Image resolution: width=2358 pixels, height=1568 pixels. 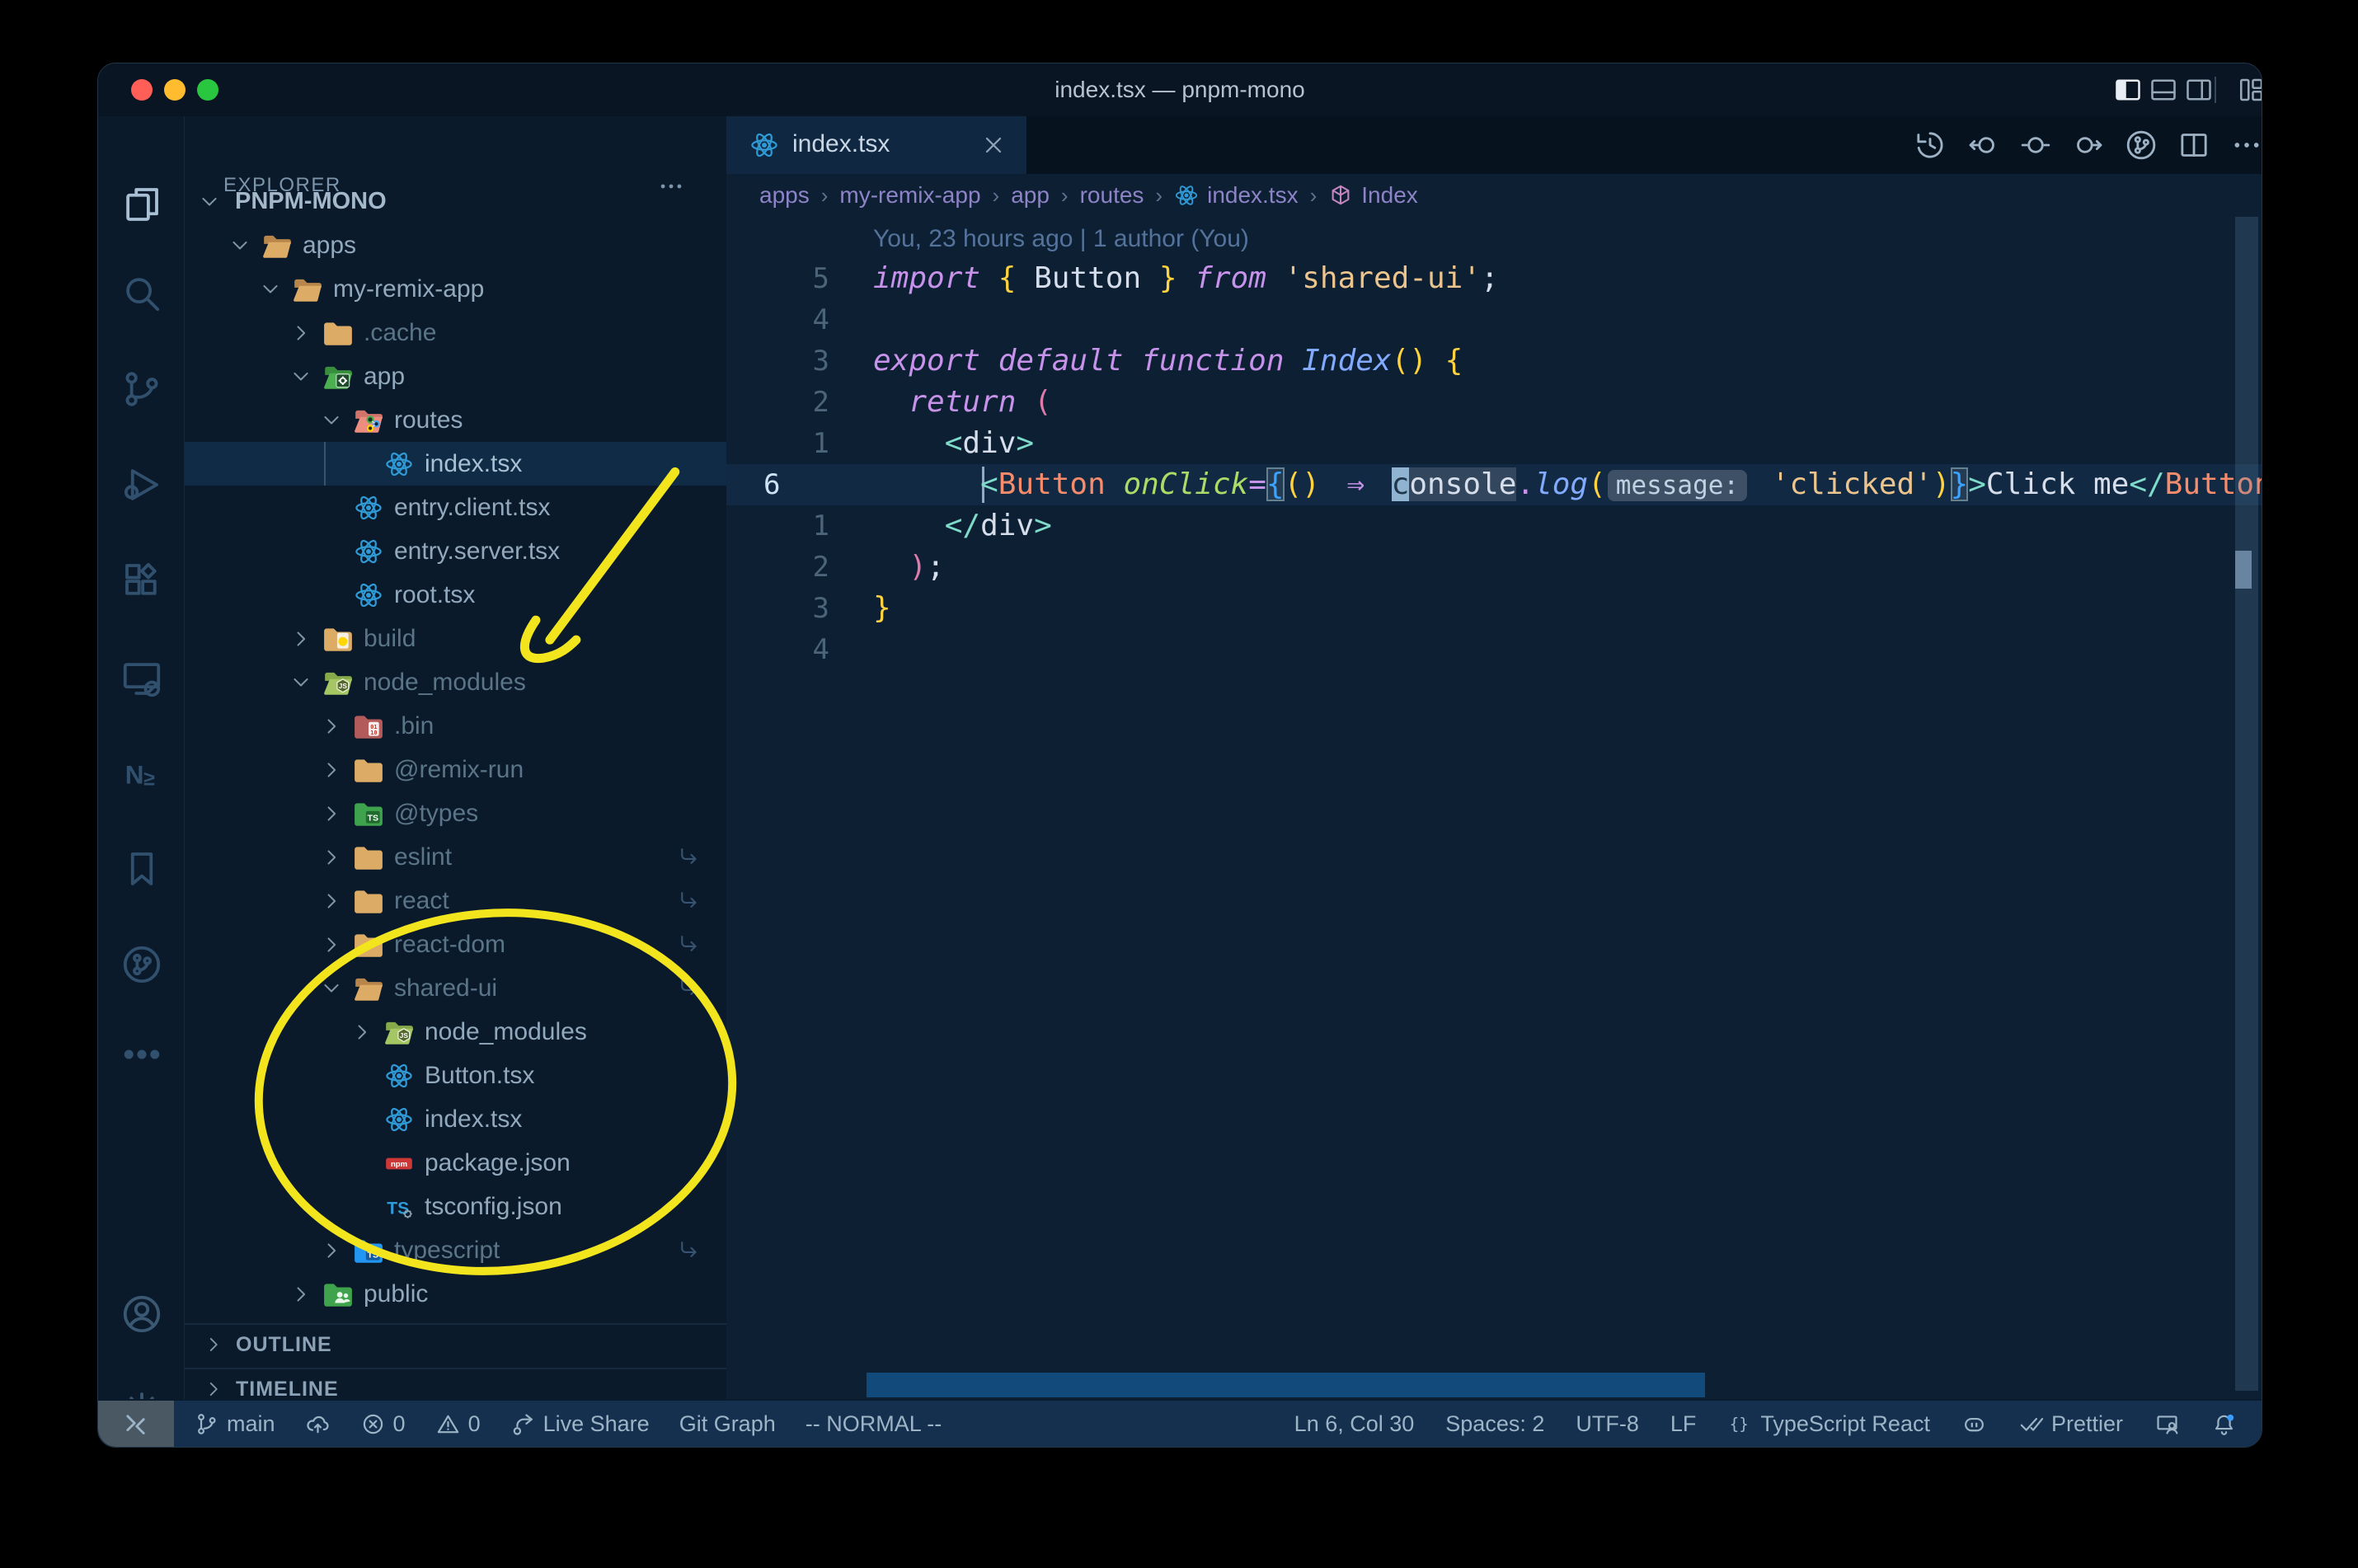 I want to click on tree-item-build: build, so click(x=456, y=638).